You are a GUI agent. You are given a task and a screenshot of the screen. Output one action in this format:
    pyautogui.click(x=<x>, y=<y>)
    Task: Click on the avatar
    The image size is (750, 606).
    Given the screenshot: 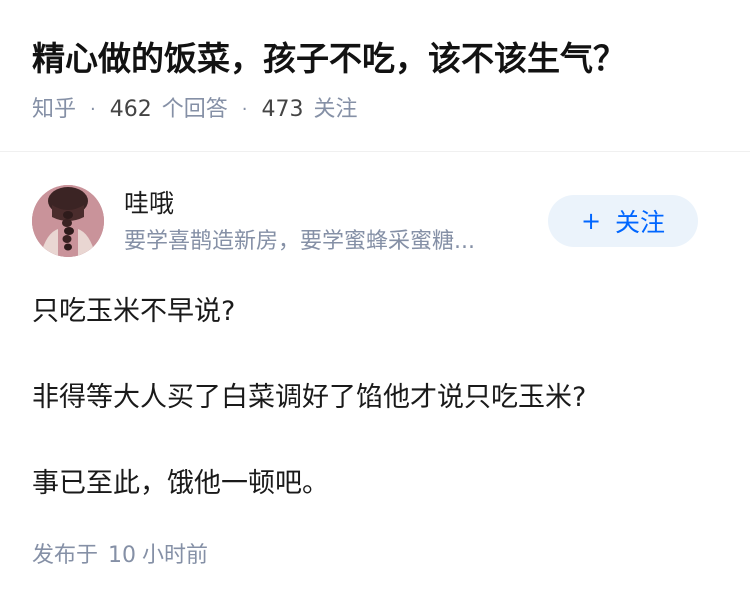 What is the action you would take?
    pyautogui.click(x=68, y=221)
    